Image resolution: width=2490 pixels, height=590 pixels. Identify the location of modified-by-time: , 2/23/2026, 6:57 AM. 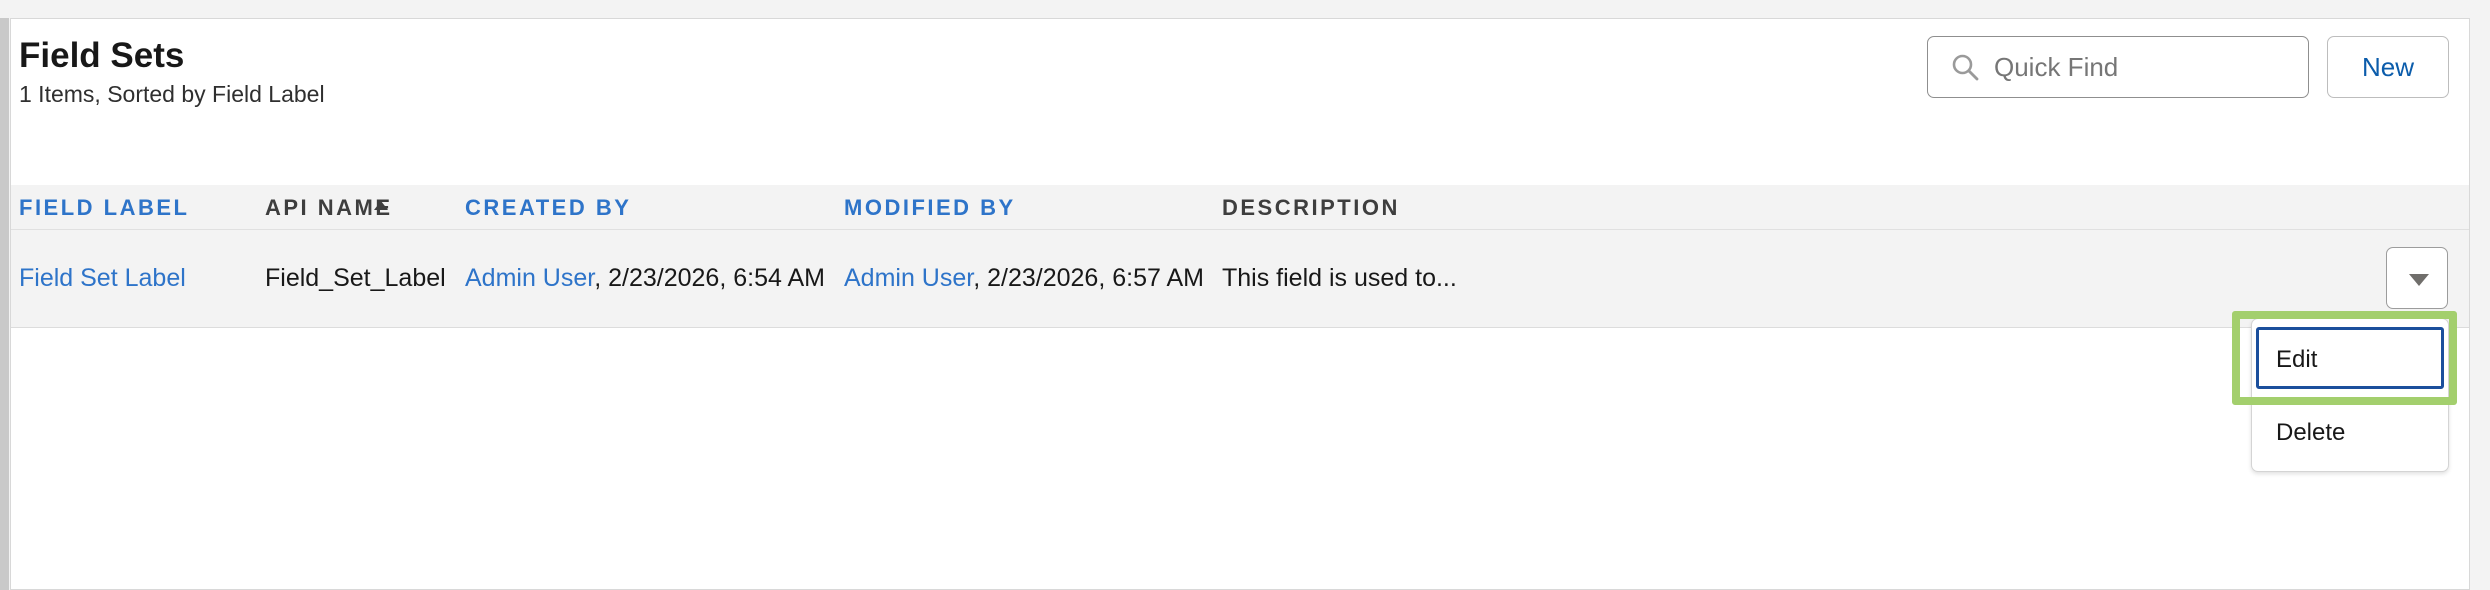
(1088, 278).